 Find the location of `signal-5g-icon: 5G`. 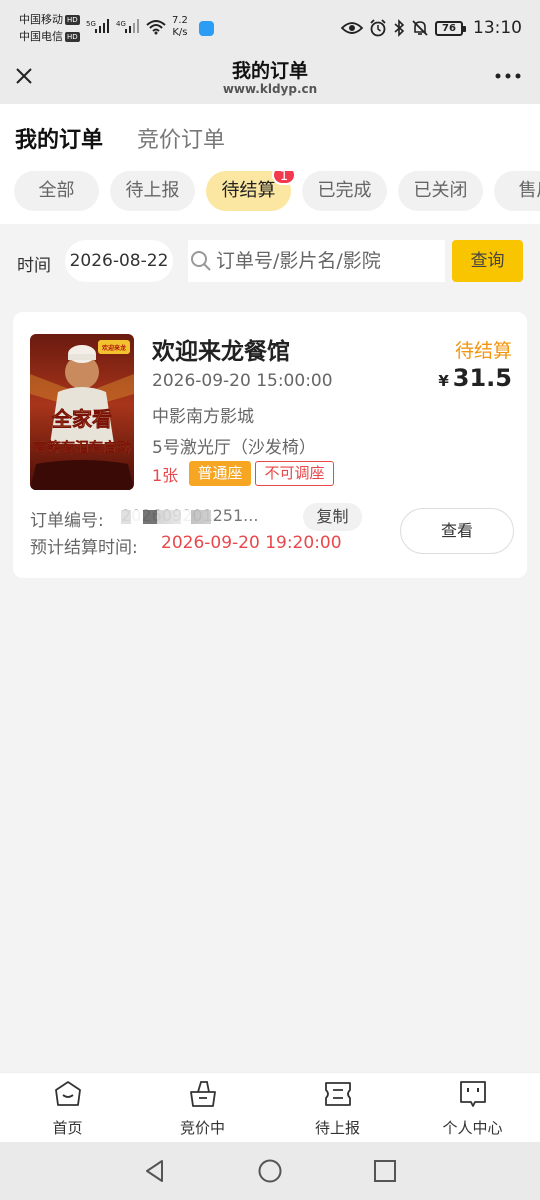

signal-5g-icon: 5G is located at coordinates (97, 26).